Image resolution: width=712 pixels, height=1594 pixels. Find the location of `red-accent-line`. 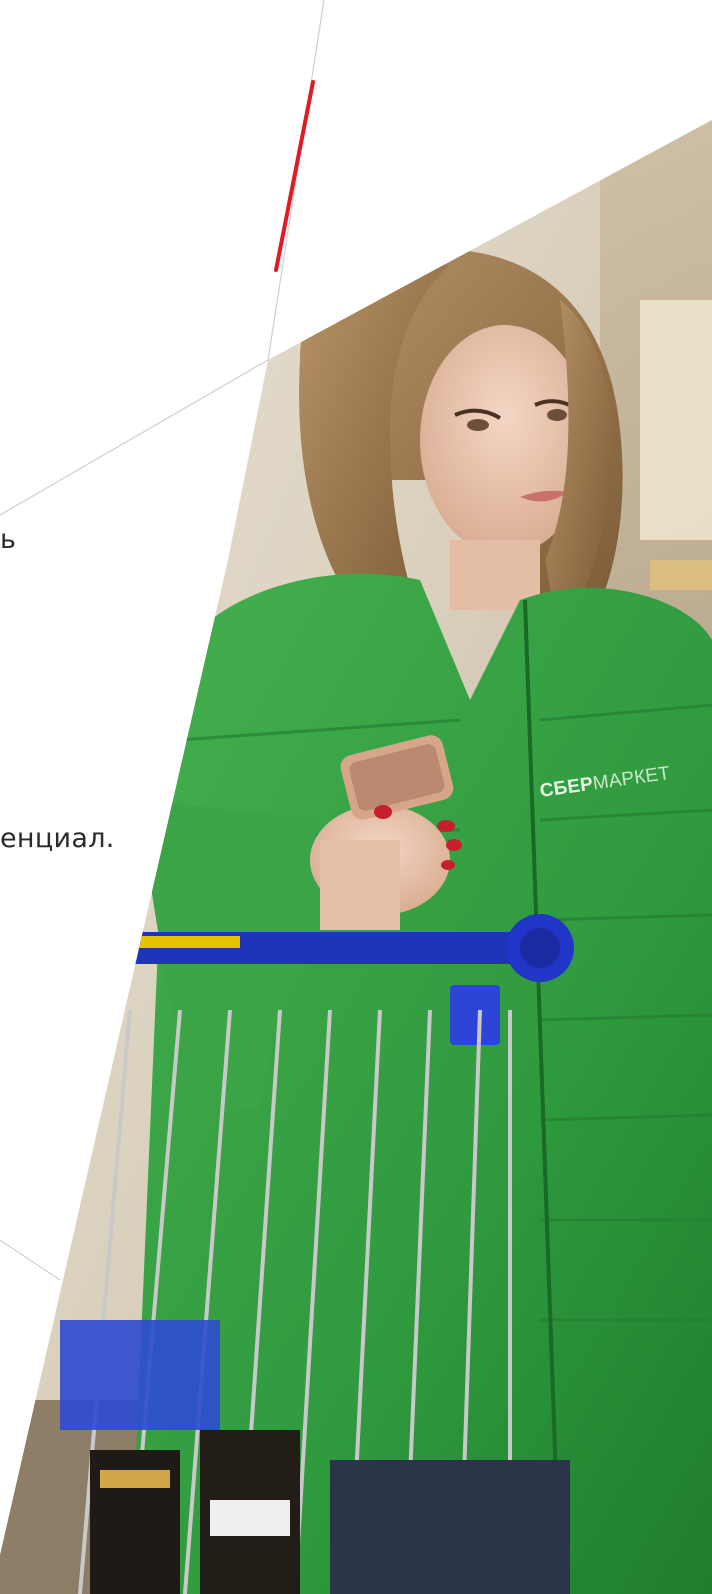

red-accent-line is located at coordinates (294, 176).